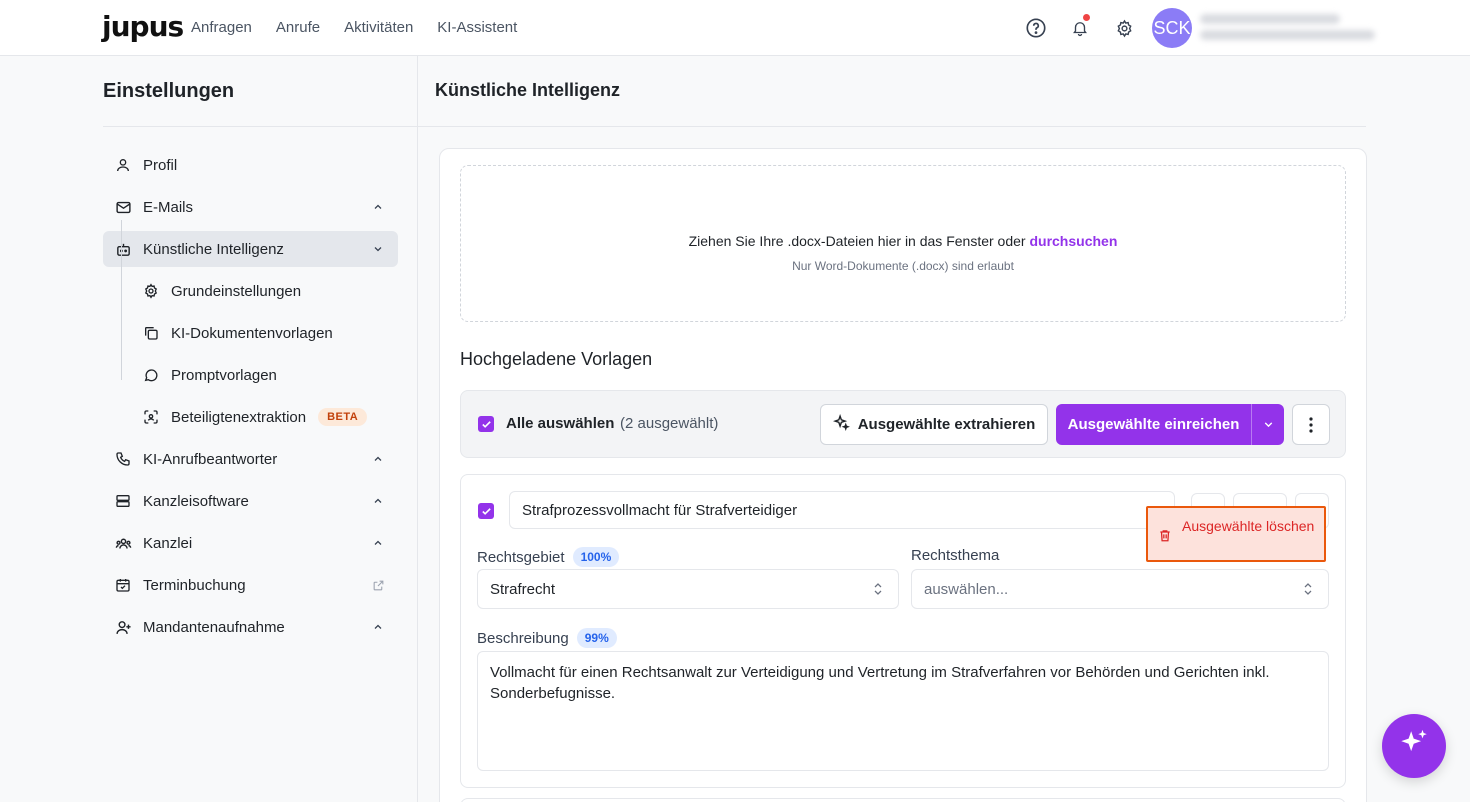  I want to click on extract-selected-button: Ausgewählte extrahieren, so click(934, 424).